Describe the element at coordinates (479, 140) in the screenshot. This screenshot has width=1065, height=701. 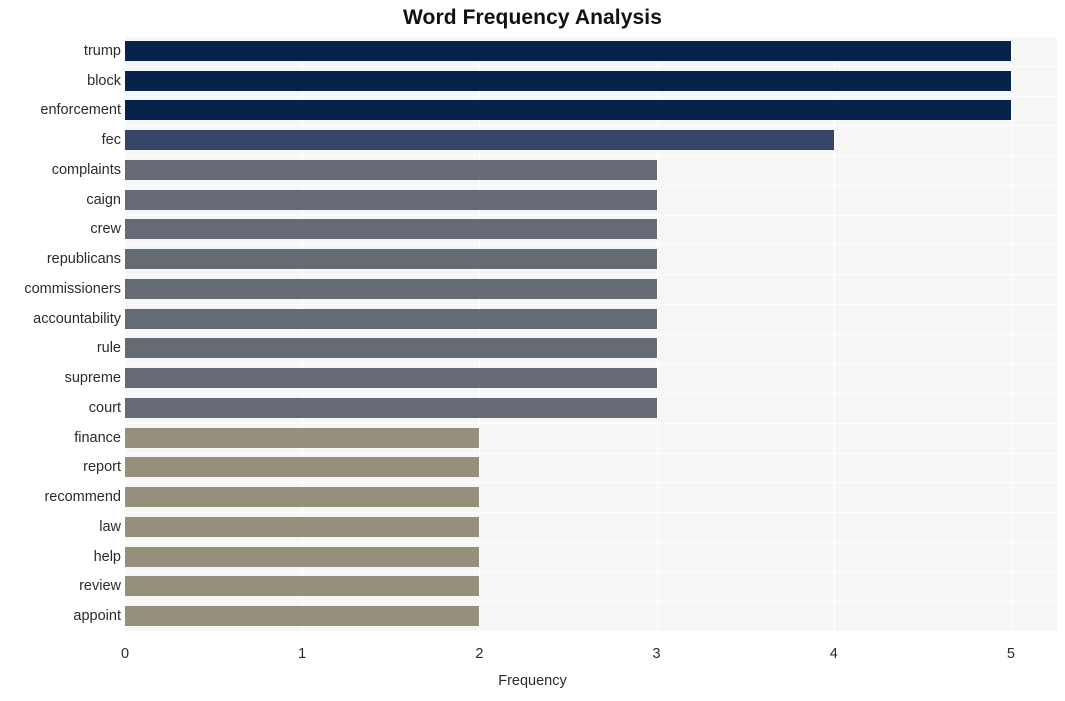
I see `bar-fec` at that location.